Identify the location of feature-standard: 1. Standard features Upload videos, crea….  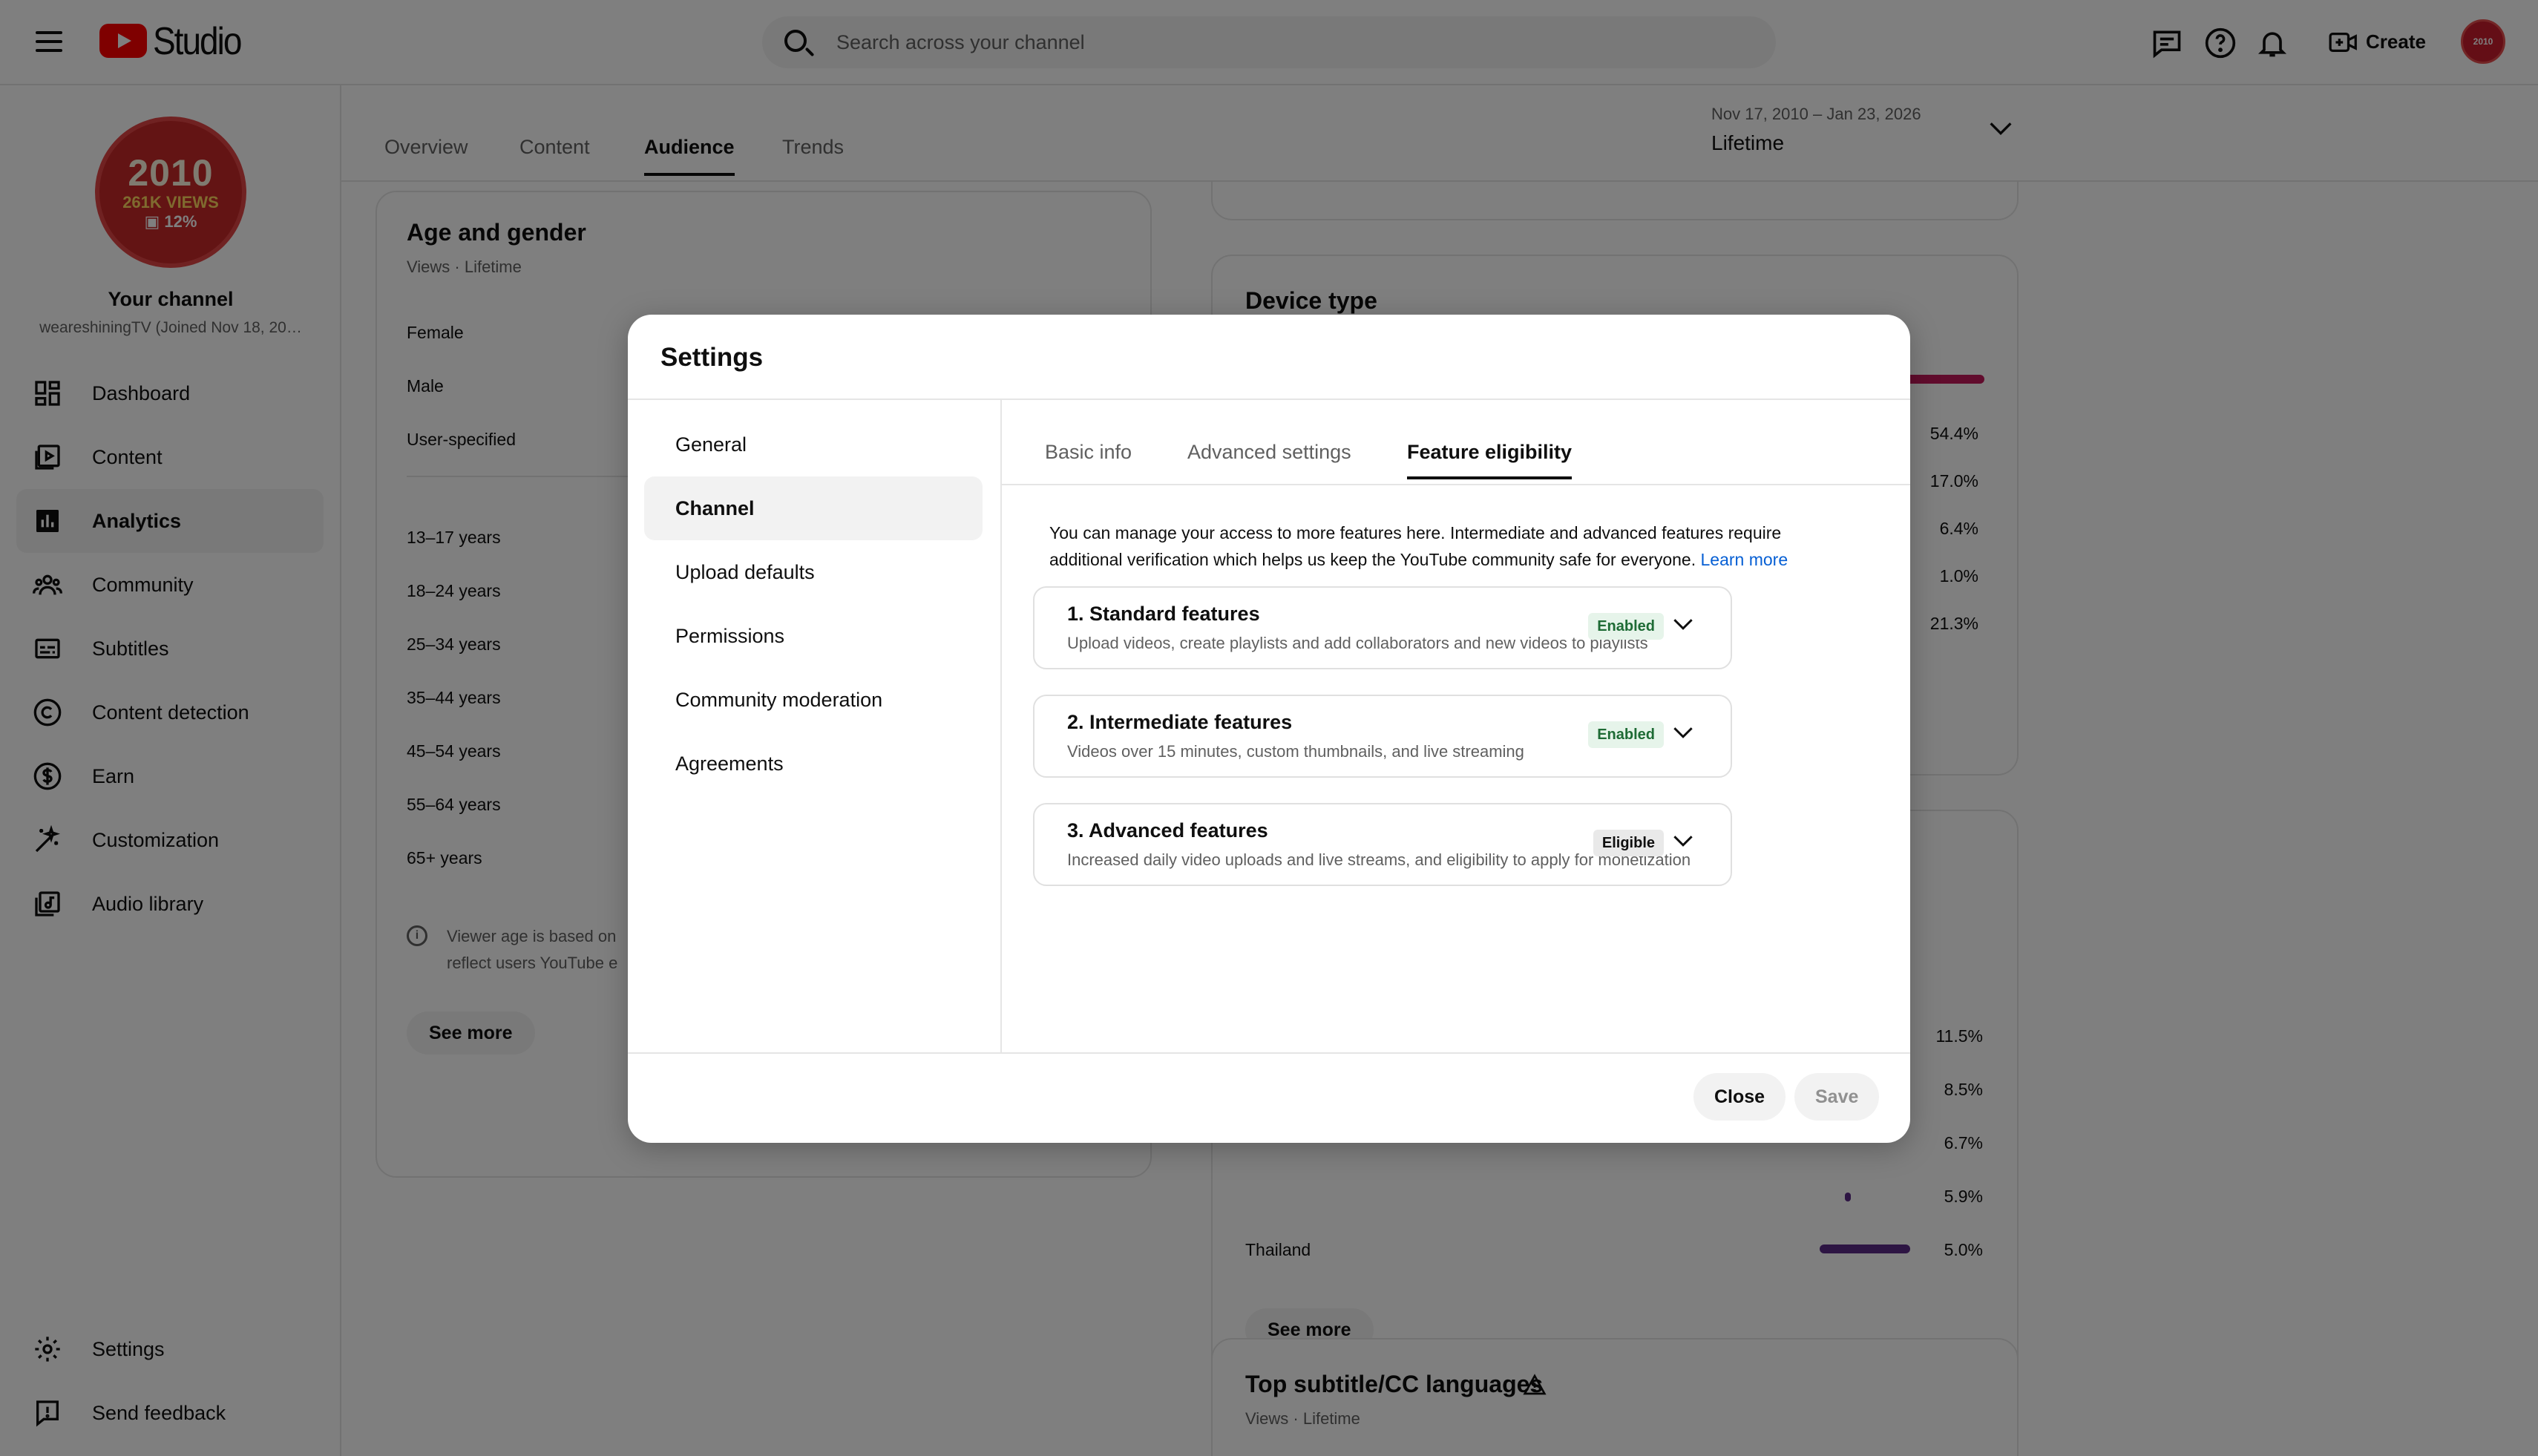
(1382, 628).